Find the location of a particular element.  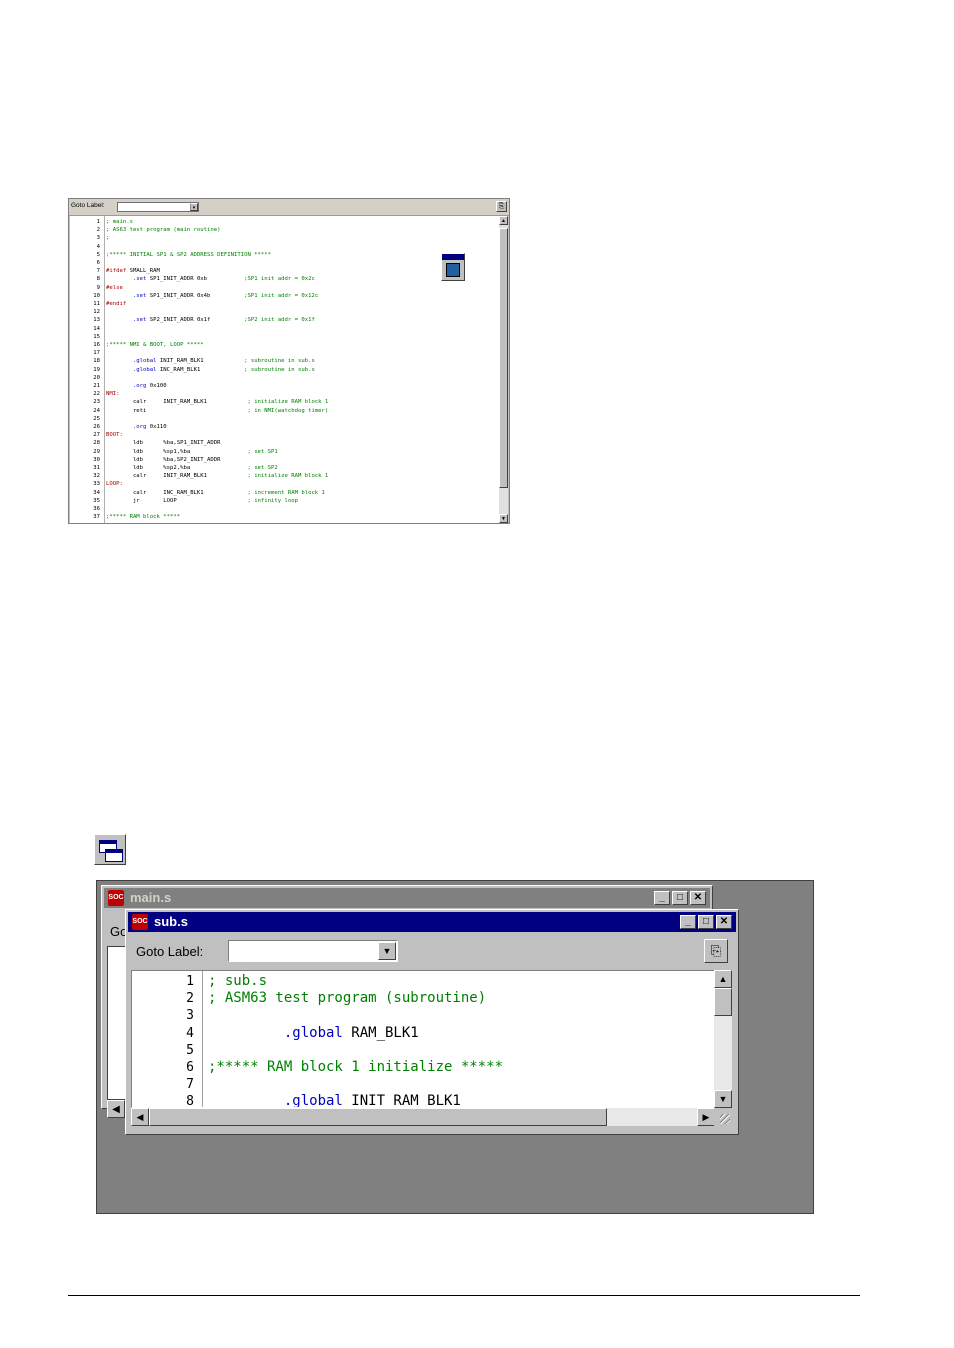

line-number: 9 is located at coordinates (98, 287).